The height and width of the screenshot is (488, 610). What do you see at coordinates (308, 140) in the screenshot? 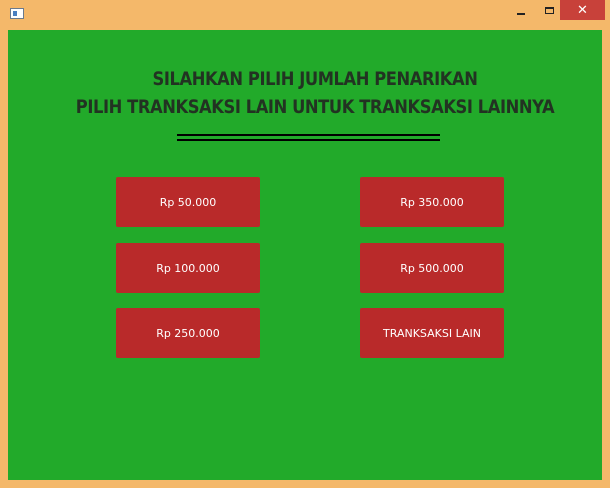
I see `title-divider-bottom` at bounding box center [308, 140].